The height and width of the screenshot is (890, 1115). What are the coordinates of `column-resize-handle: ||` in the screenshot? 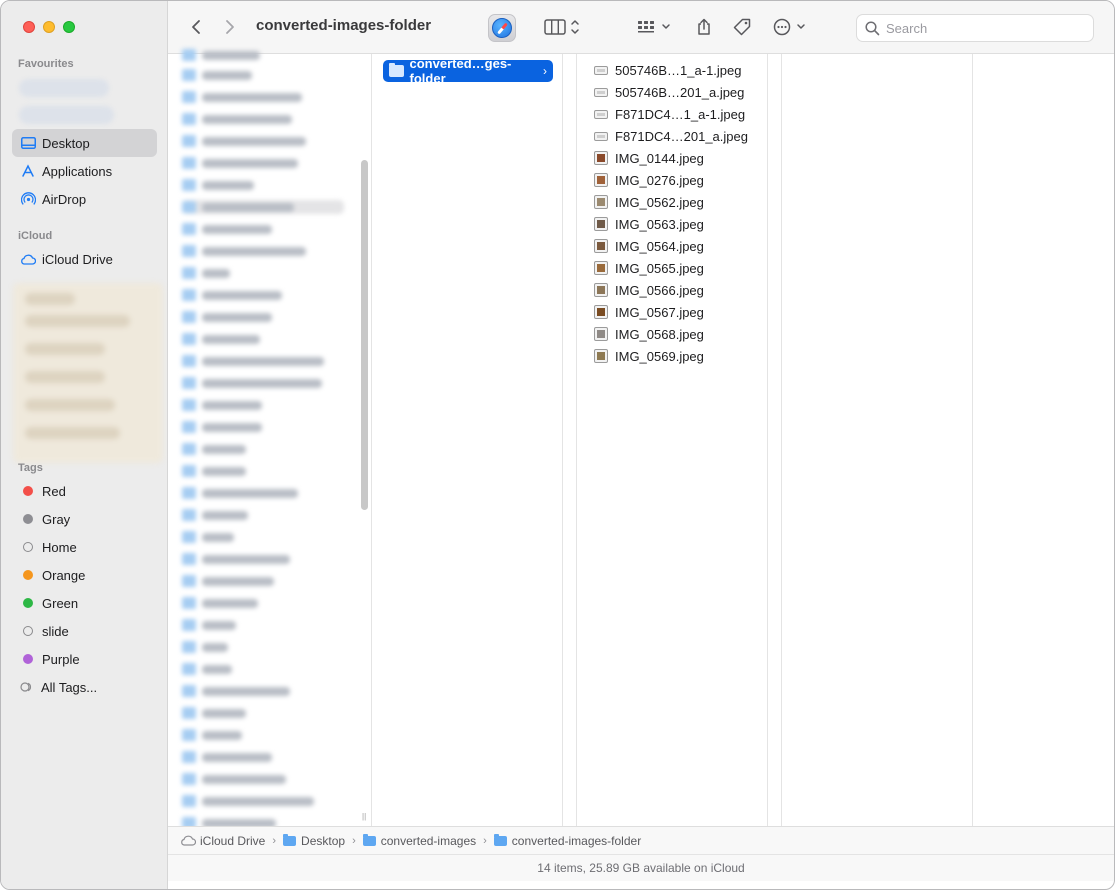 It's located at (366, 817).